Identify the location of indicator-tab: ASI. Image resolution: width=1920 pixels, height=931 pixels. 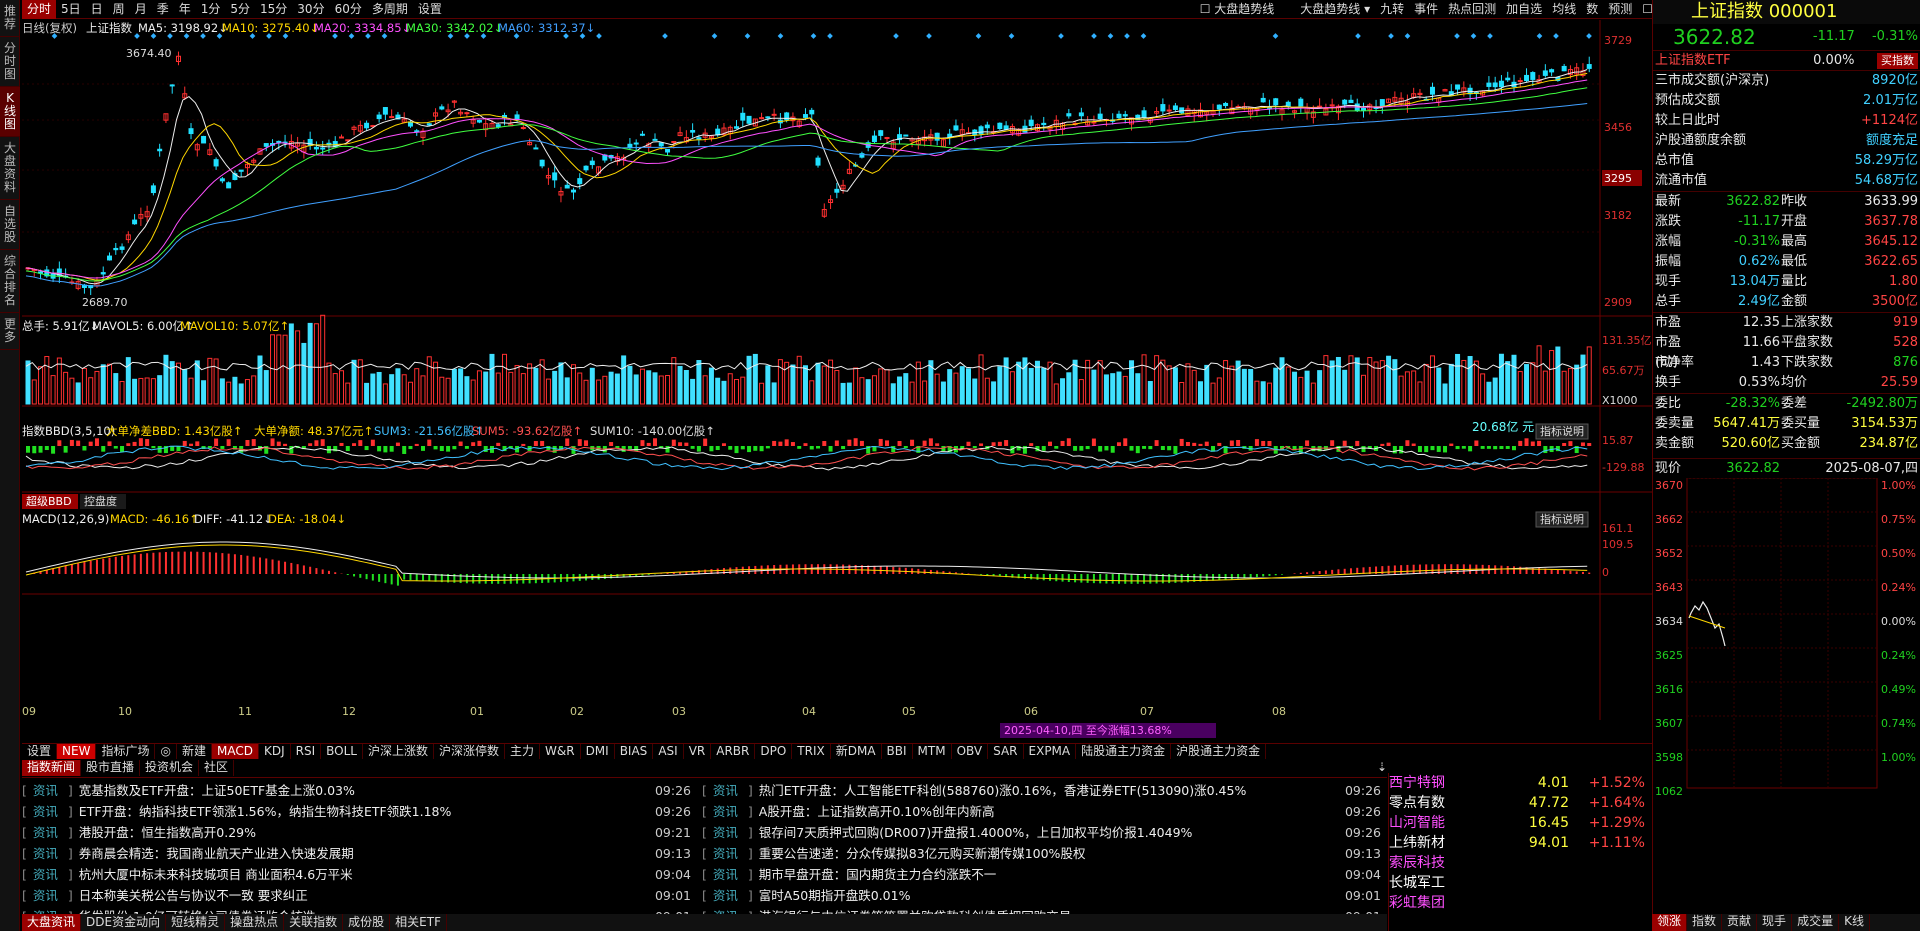
(668, 751).